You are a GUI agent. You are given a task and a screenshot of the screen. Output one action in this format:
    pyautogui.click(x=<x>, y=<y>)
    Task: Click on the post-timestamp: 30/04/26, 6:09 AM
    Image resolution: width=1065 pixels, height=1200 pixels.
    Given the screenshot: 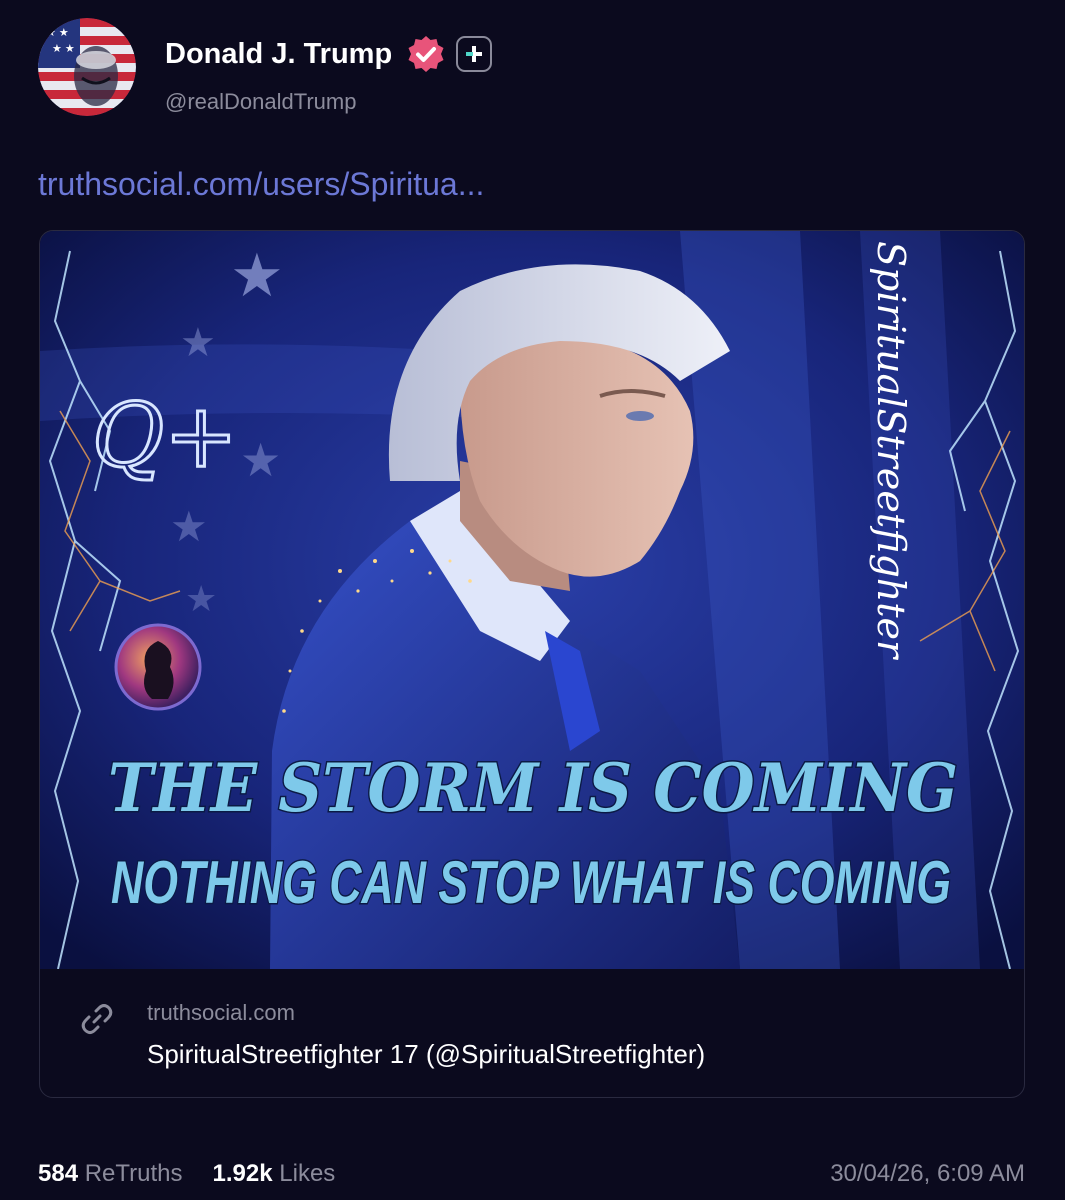 What is the action you would take?
    pyautogui.click(x=927, y=1174)
    